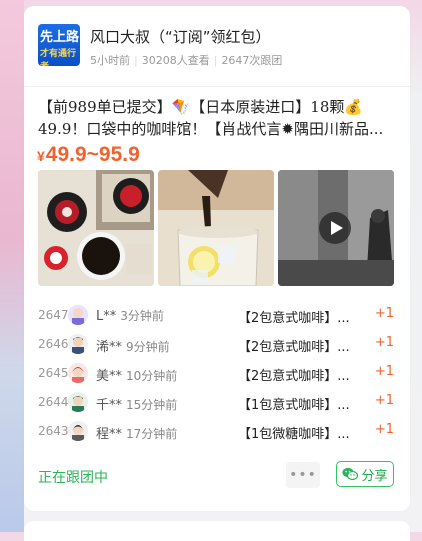 The width and height of the screenshot is (422, 541). What do you see at coordinates (12, 266) in the screenshot?
I see `background-strip` at bounding box center [12, 266].